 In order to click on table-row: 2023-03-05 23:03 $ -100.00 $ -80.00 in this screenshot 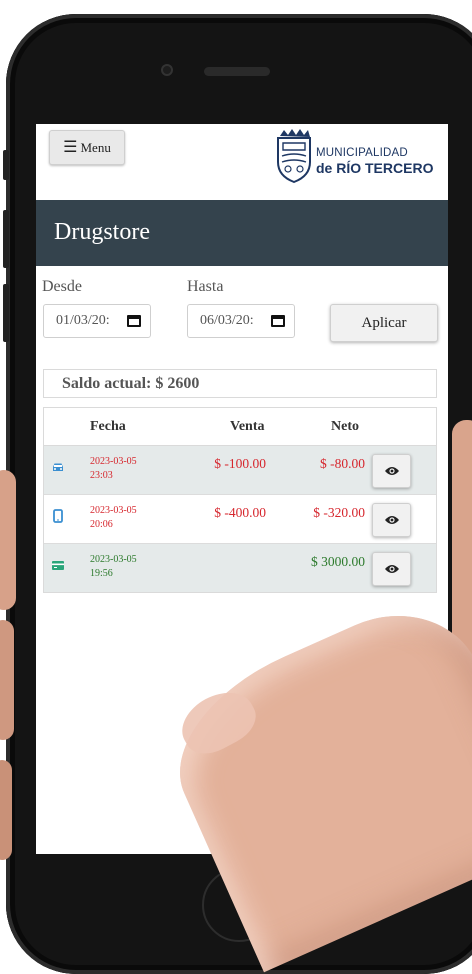, I will do `click(240, 470)`.